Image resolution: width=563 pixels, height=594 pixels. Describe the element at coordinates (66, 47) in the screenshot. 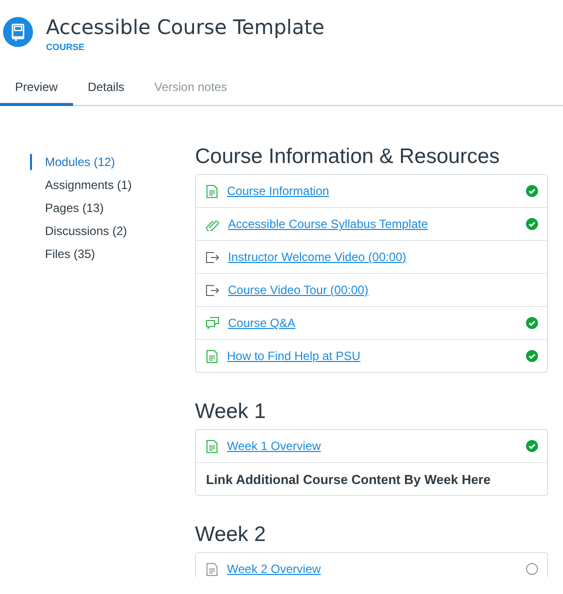

I see `course-type-label: COURSE` at that location.